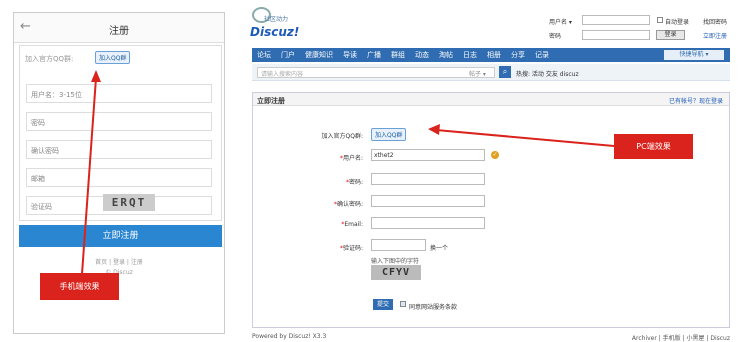  Describe the element at coordinates (547, 73) in the screenshot. I see `hot-search-links: 热搜: 活动 交友 discuz` at that location.